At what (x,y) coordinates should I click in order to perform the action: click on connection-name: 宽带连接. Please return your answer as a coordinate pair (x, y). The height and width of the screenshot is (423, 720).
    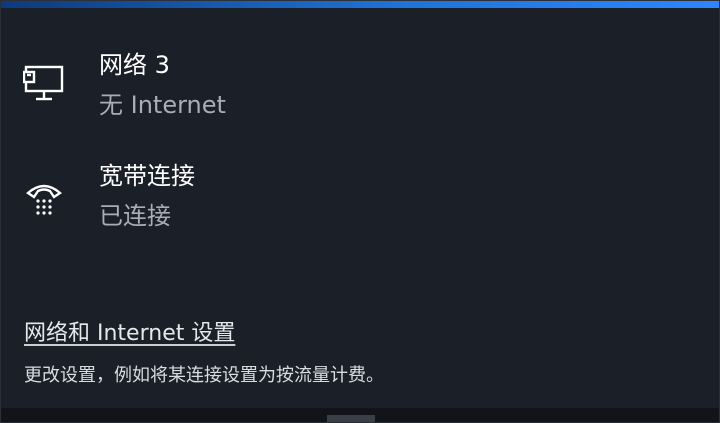
    Looking at the image, I should click on (147, 176).